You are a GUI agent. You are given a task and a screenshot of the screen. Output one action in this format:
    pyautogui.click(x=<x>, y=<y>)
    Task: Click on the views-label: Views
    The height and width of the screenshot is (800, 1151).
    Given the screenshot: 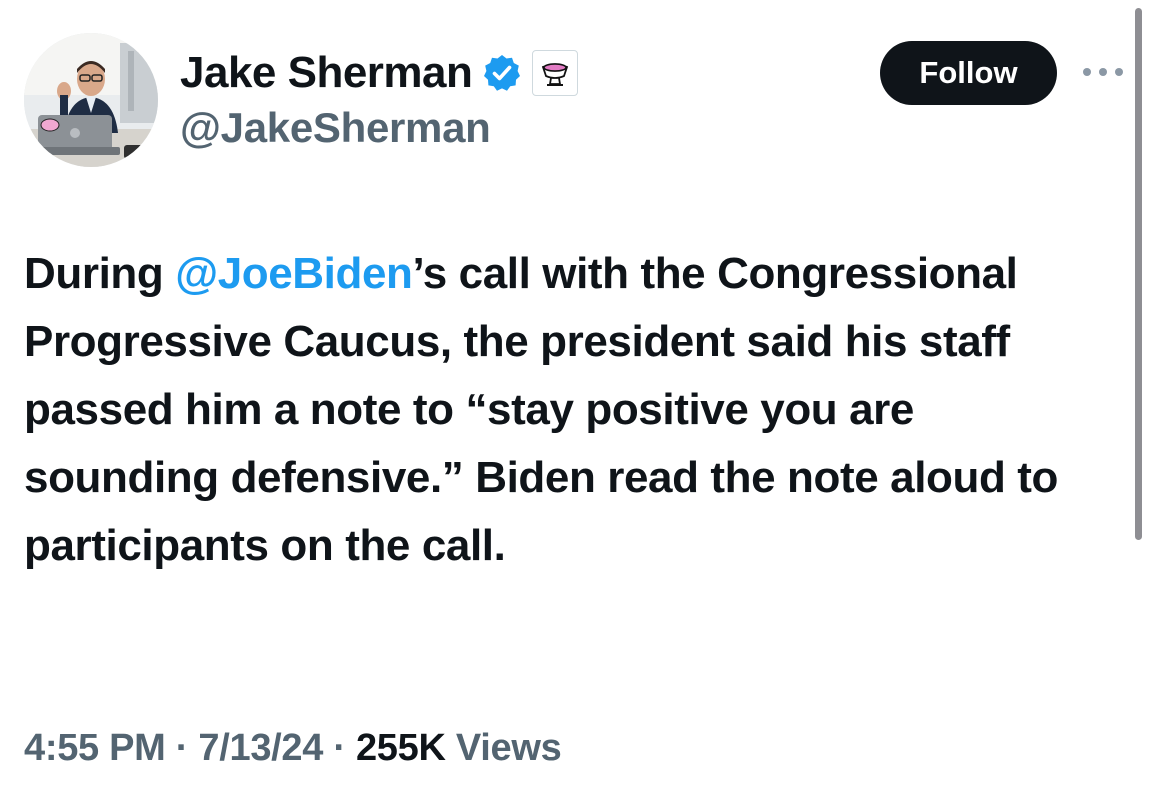 What is the action you would take?
    pyautogui.click(x=503, y=748)
    